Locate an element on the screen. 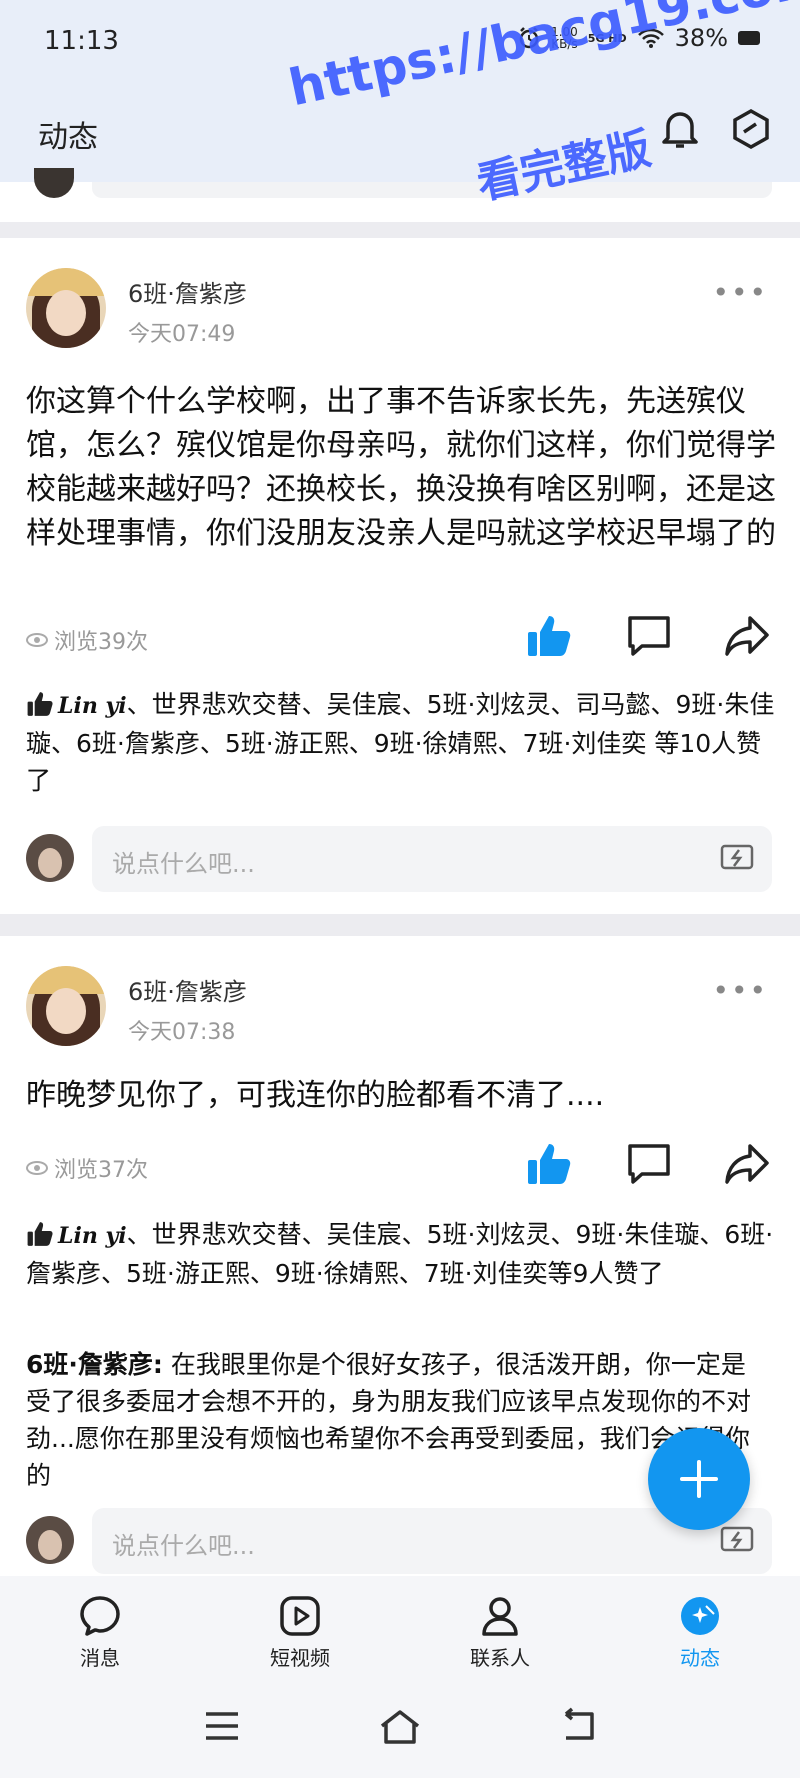 Image resolution: width=800 pixels, height=1778 pixels. previous-post-remnant is located at coordinates (400, 195).